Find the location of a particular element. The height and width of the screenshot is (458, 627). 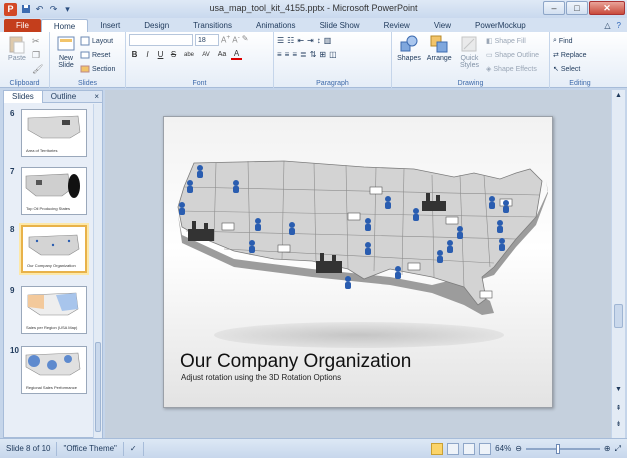

italic-button: I is located at coordinates (147, 54).